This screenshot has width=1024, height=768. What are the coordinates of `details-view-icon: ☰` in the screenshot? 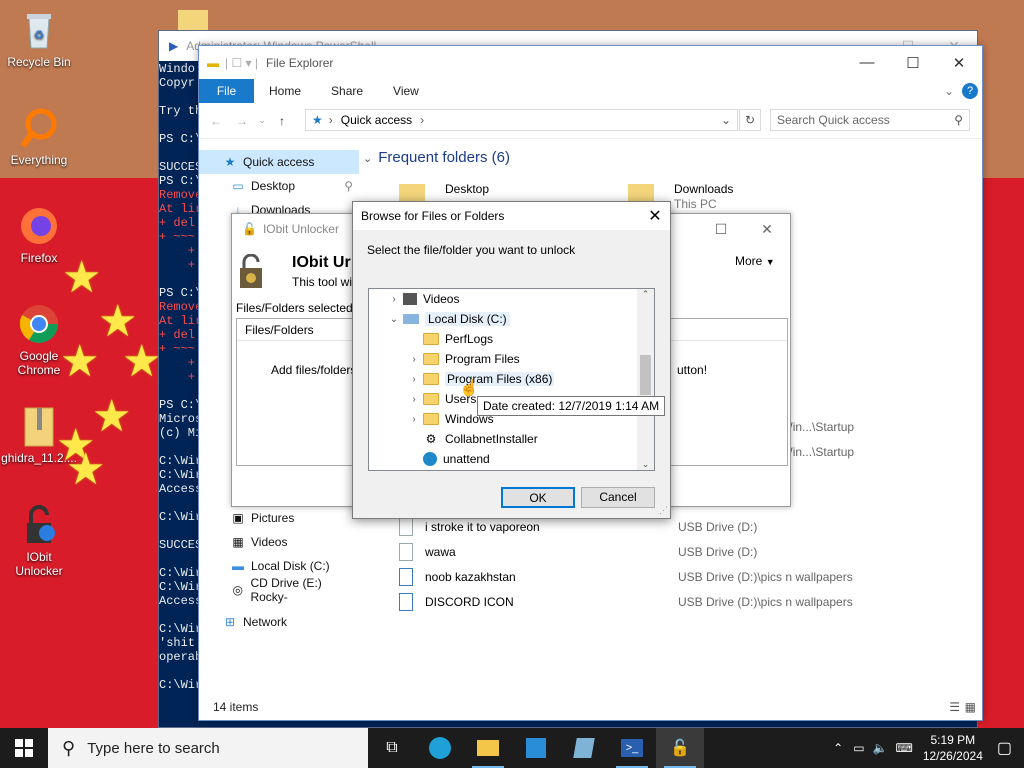 It's located at (954, 707).